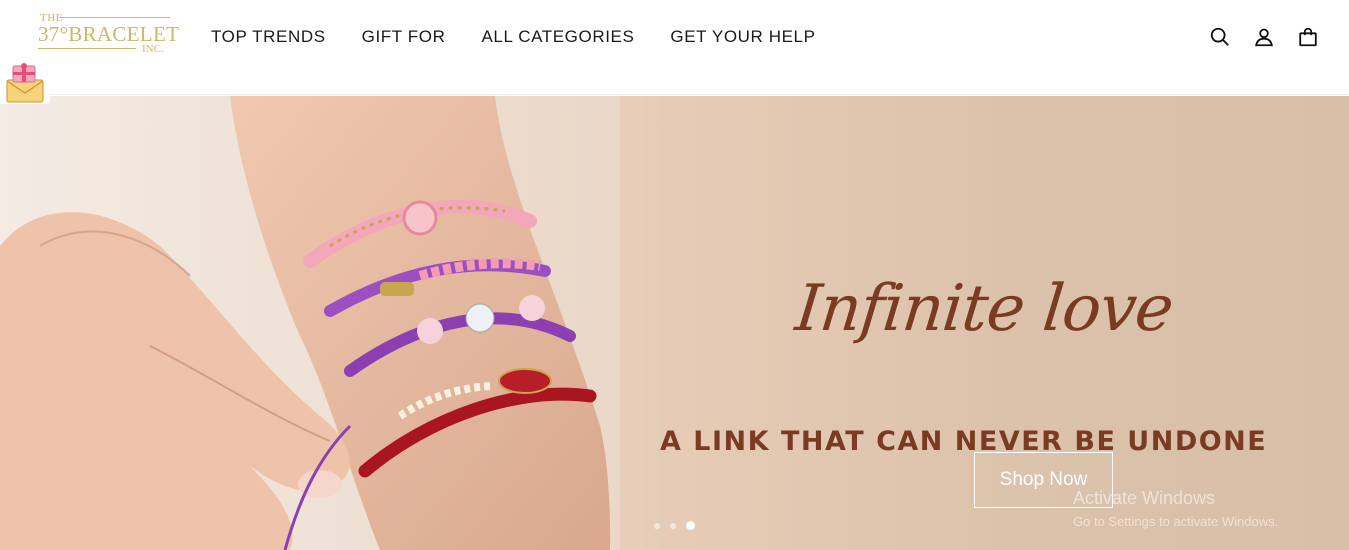 The height and width of the screenshot is (550, 1349). I want to click on nav-gift-for: GIFT FOR, so click(404, 37).